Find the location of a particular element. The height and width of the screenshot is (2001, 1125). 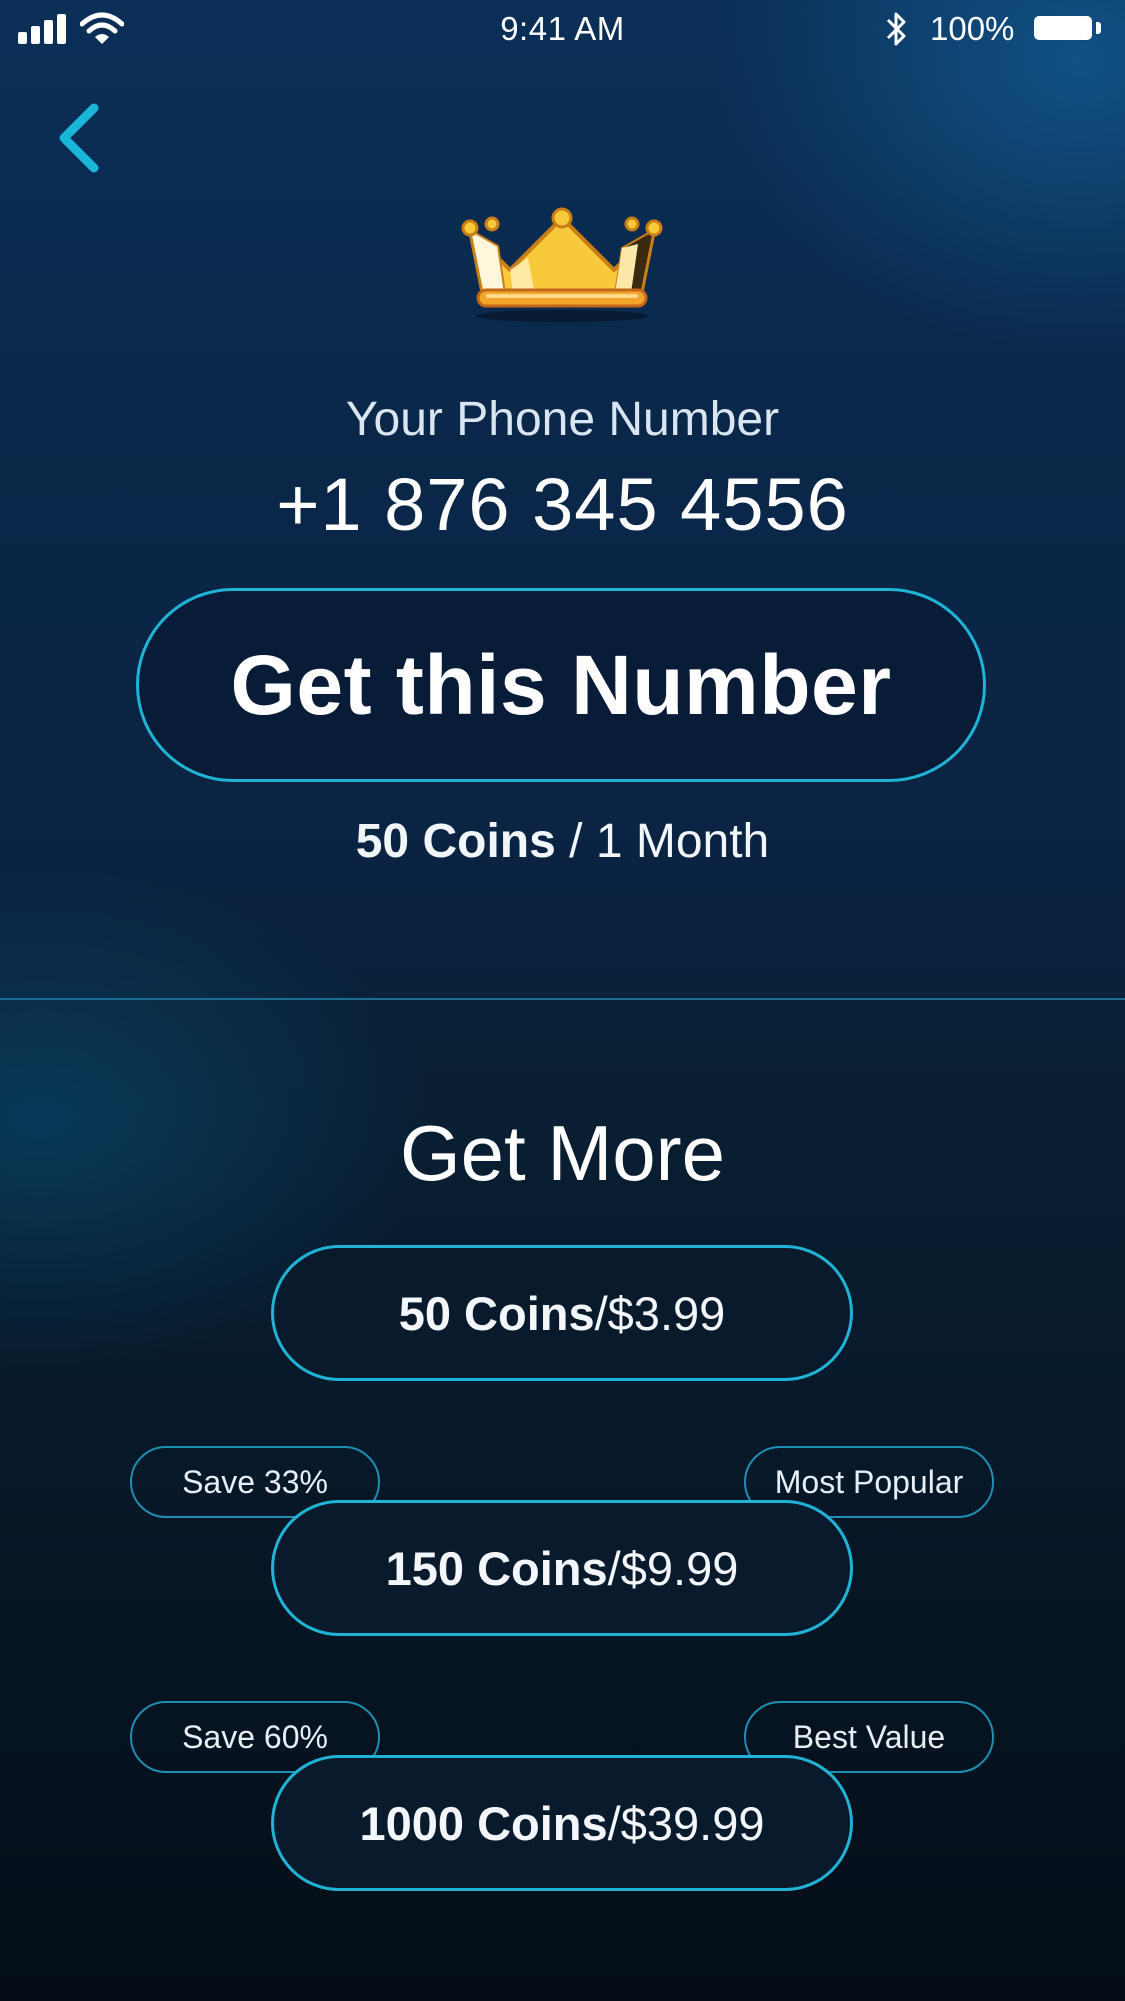

offer-price: $39.99 is located at coordinates (692, 1823).